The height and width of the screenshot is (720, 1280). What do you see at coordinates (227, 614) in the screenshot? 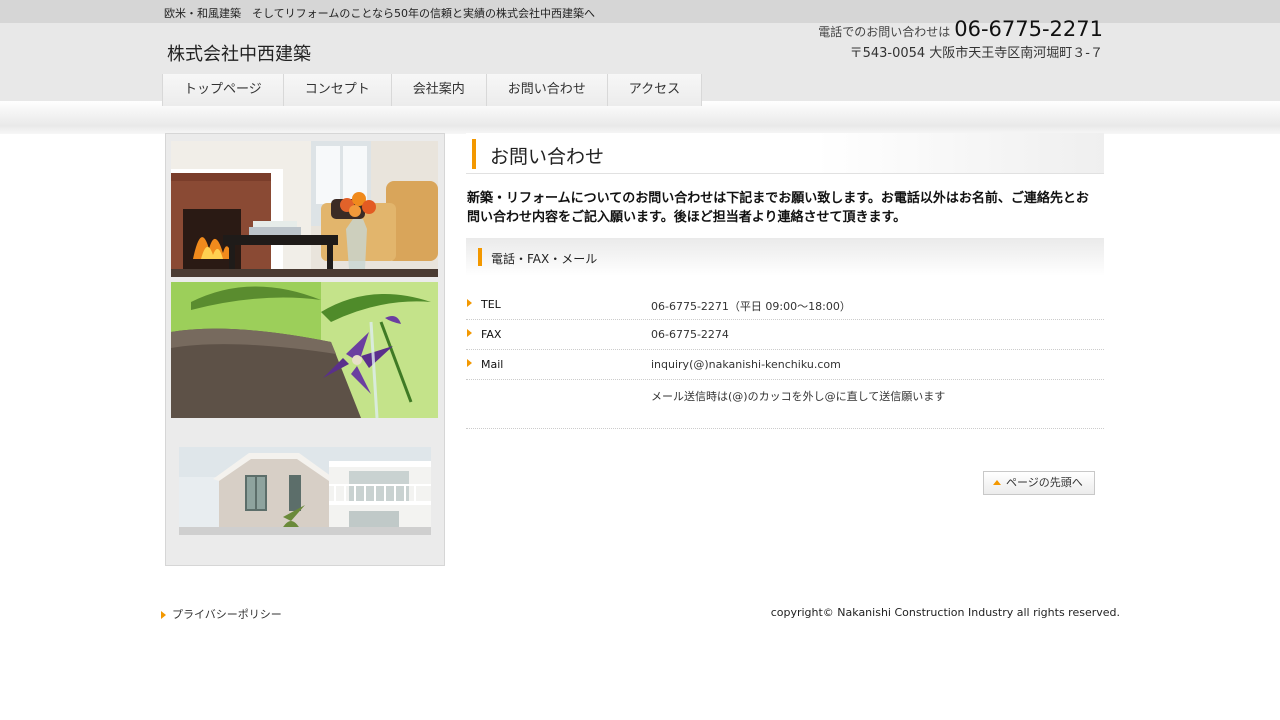
I see `privacy-policy-label: プライバシーポリシー` at bounding box center [227, 614].